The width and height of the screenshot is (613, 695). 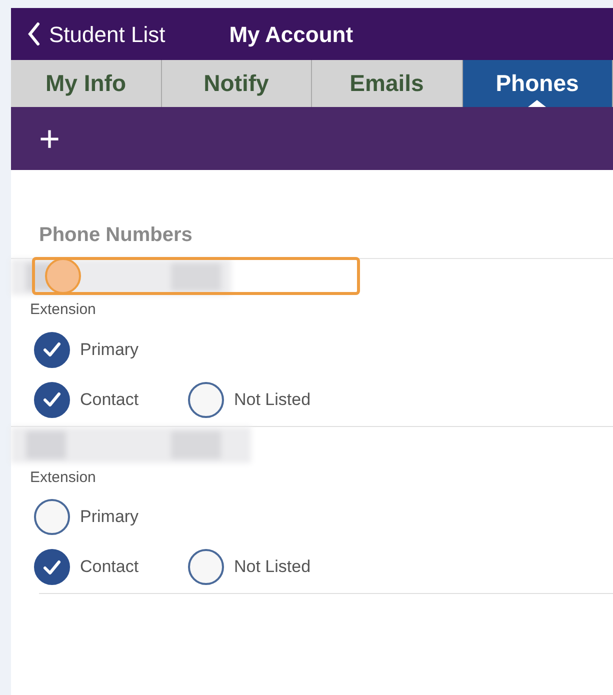 What do you see at coordinates (537, 83) in the screenshot?
I see `tab: Phones` at bounding box center [537, 83].